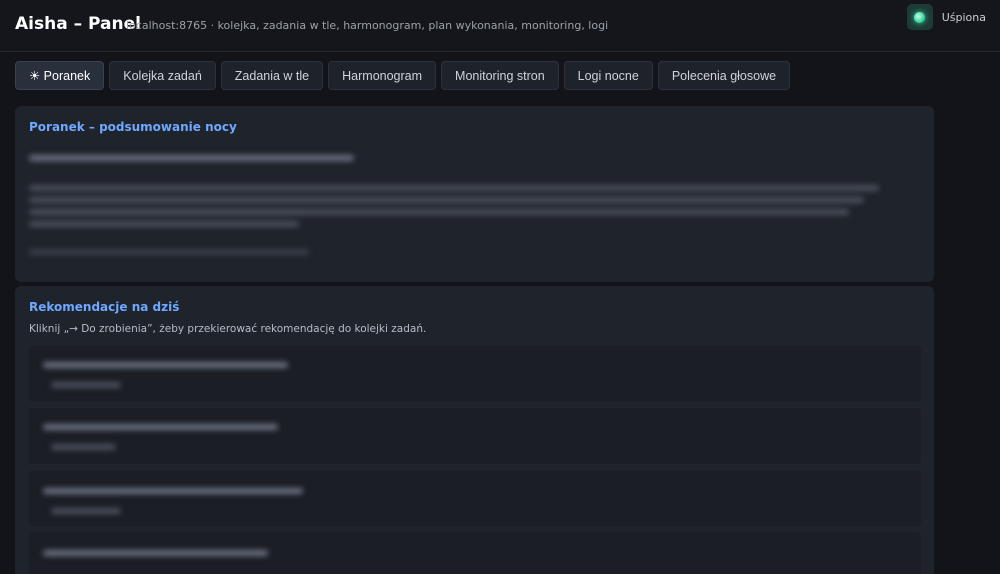  I want to click on recommendations-title: Rekomendacje na dziś, so click(104, 307).